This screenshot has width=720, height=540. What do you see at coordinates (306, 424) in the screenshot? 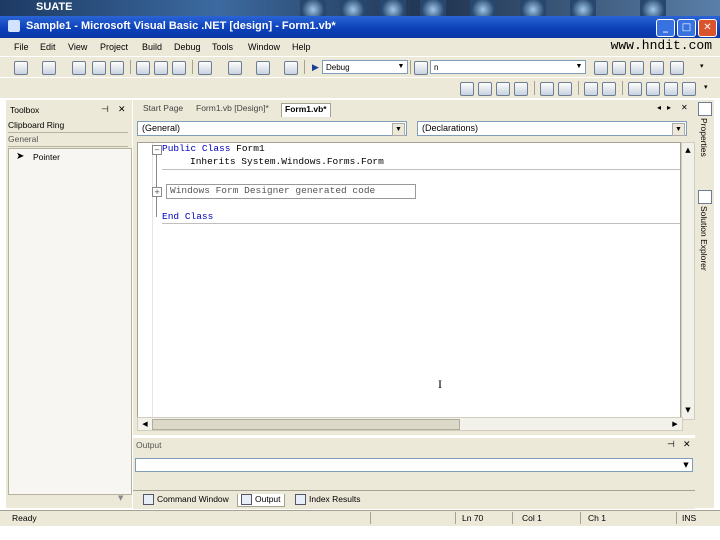
I see `scroll-thumb` at bounding box center [306, 424].